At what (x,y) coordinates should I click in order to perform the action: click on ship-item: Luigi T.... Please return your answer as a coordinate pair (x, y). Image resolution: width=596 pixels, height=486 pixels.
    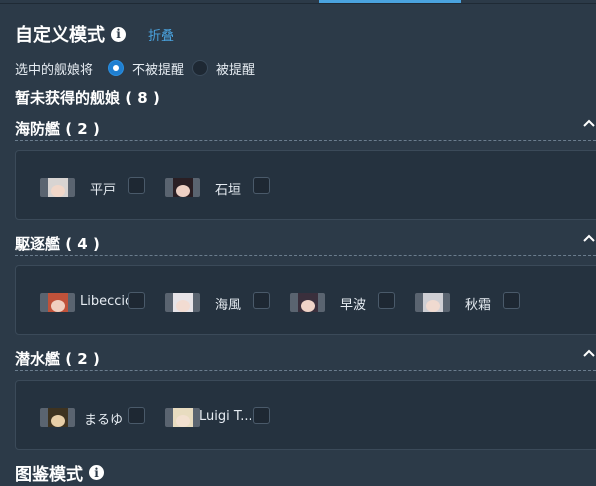
    Looking at the image, I should click on (217, 417).